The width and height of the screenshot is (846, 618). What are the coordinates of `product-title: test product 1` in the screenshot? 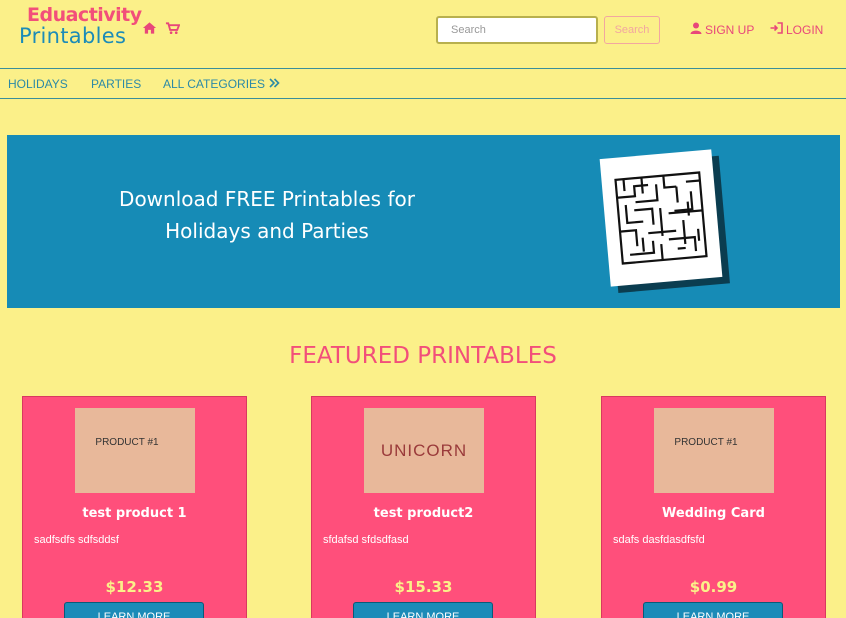 It's located at (134, 513).